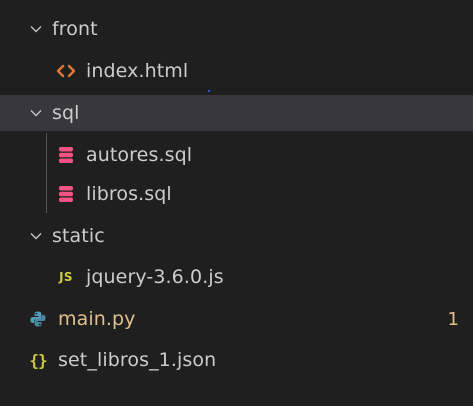  I want to click on file-autores-sql: autores.sql, so click(236, 155).